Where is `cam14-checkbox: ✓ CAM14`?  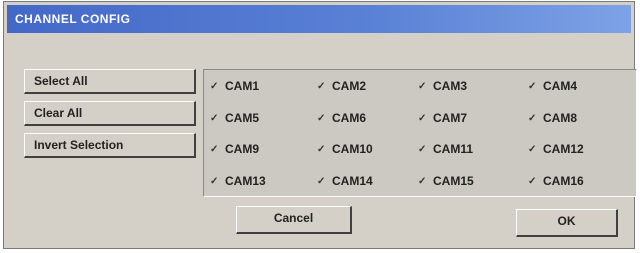 cam14-checkbox: ✓ CAM14 is located at coordinates (345, 182).